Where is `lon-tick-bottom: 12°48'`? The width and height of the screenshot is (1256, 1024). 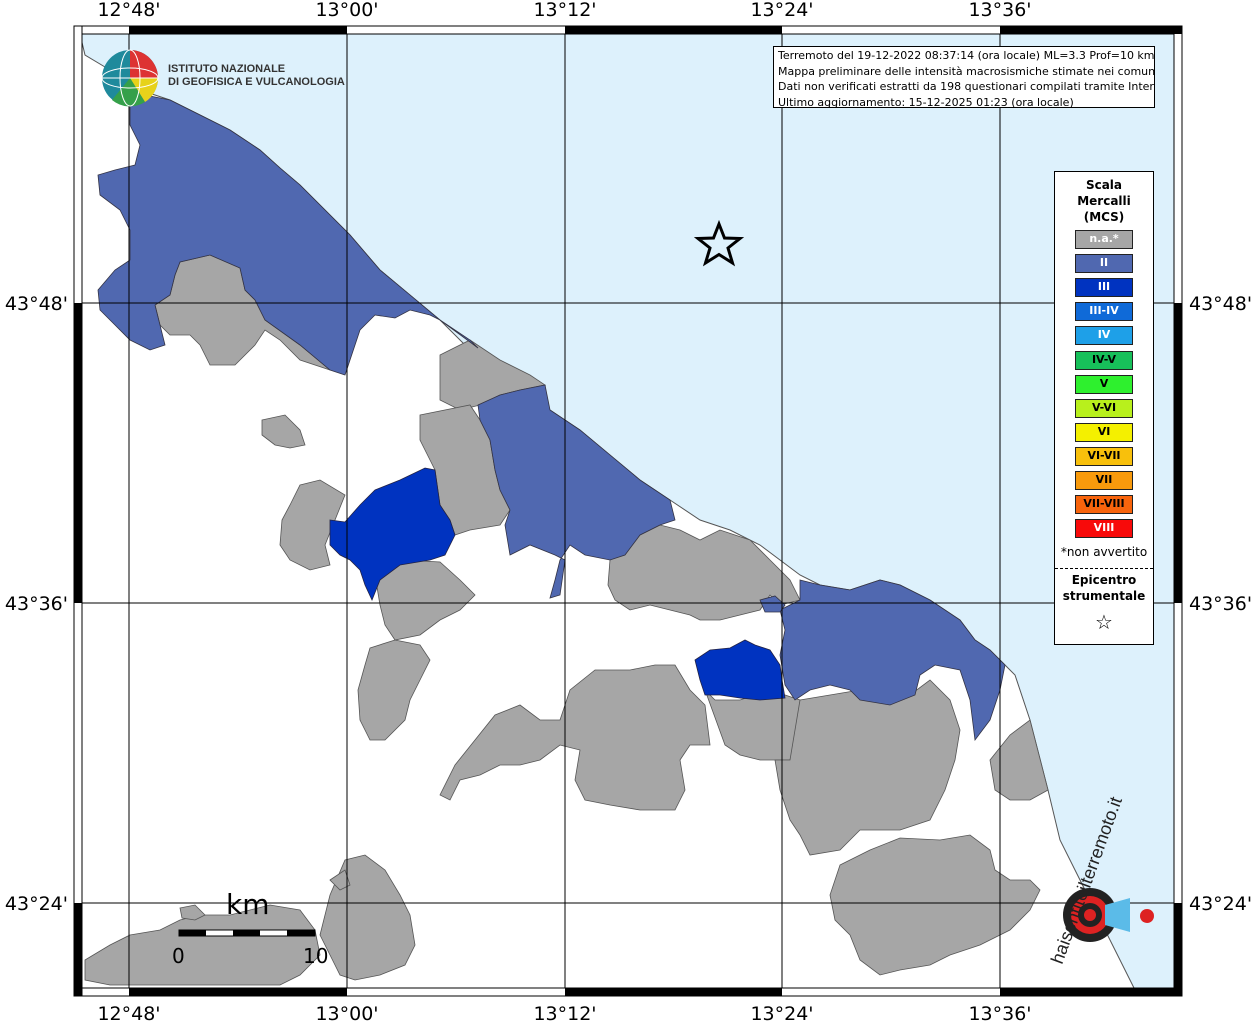 lon-tick-bottom: 12°48' is located at coordinates (128, 1013).